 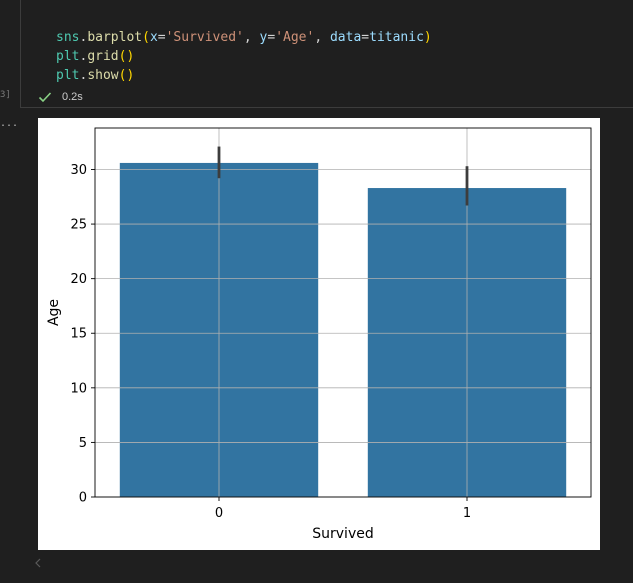 I want to click on y-tick-label: 0, so click(x=83, y=498).